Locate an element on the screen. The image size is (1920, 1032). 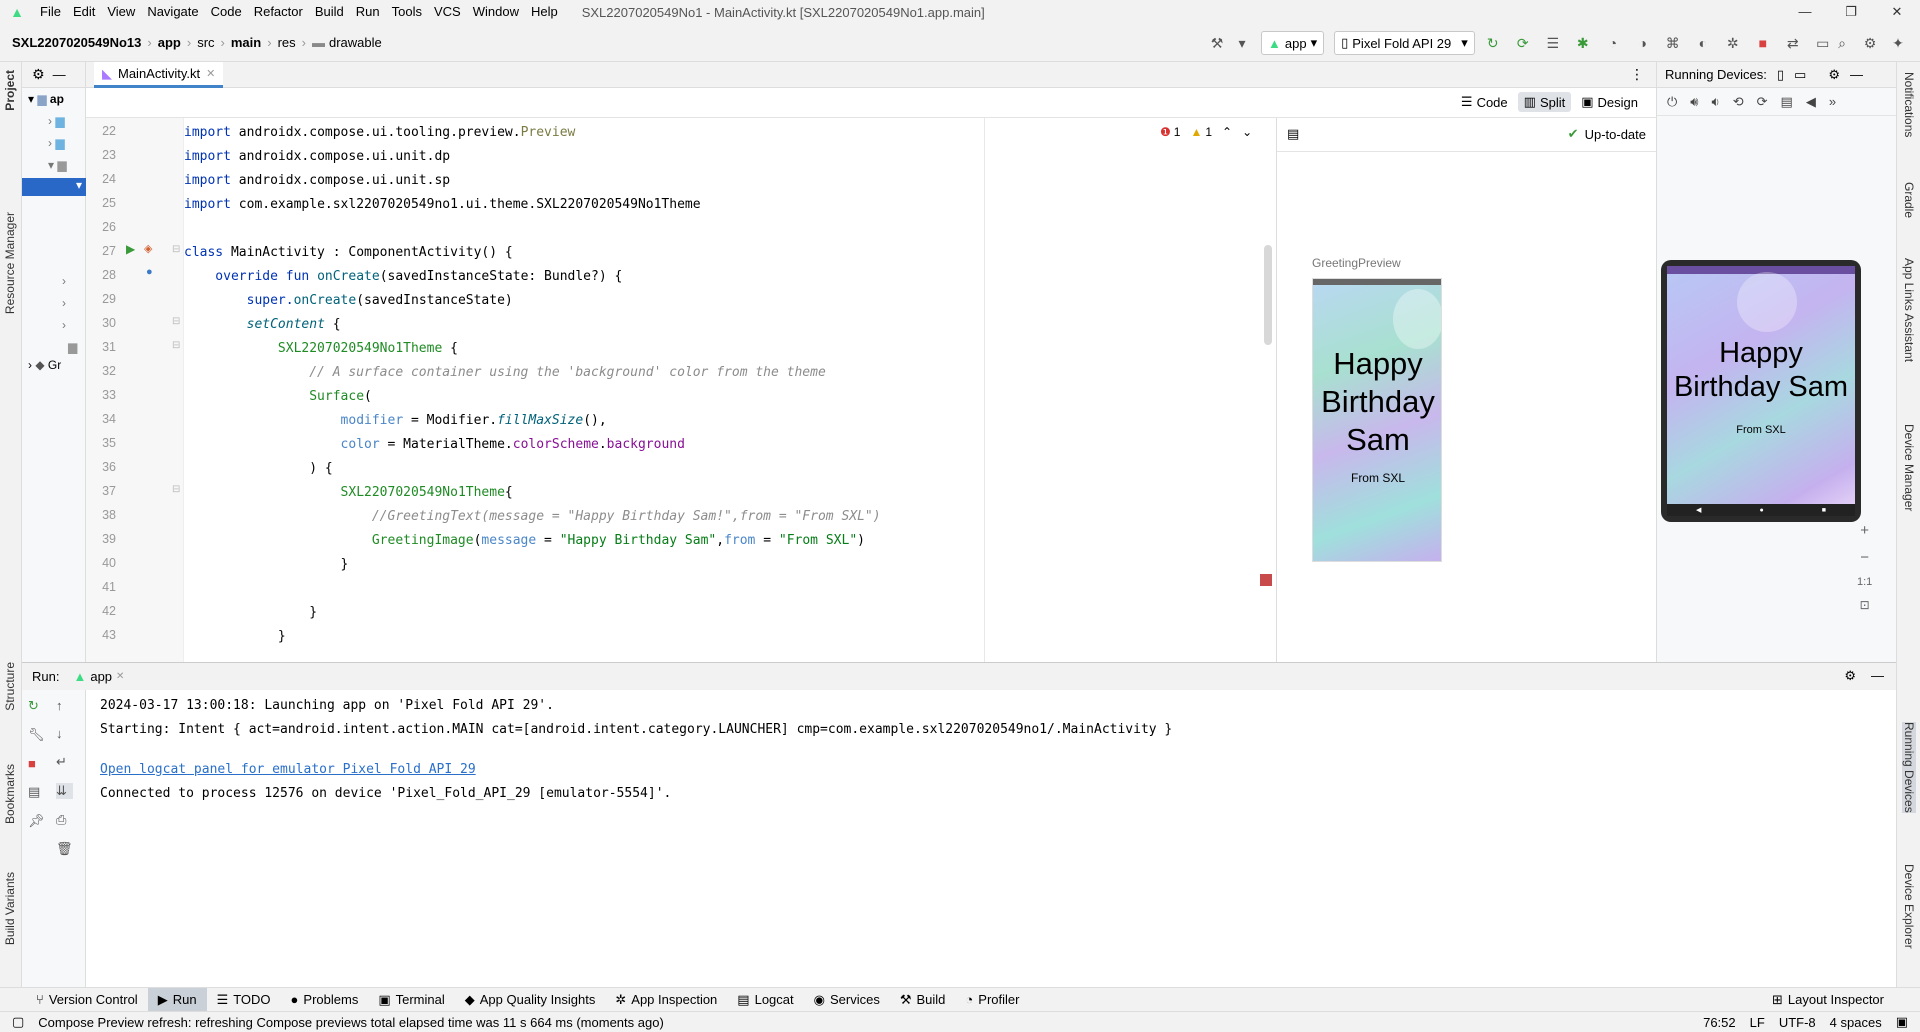
menu-navigate: Navigate is located at coordinates (172, 12).